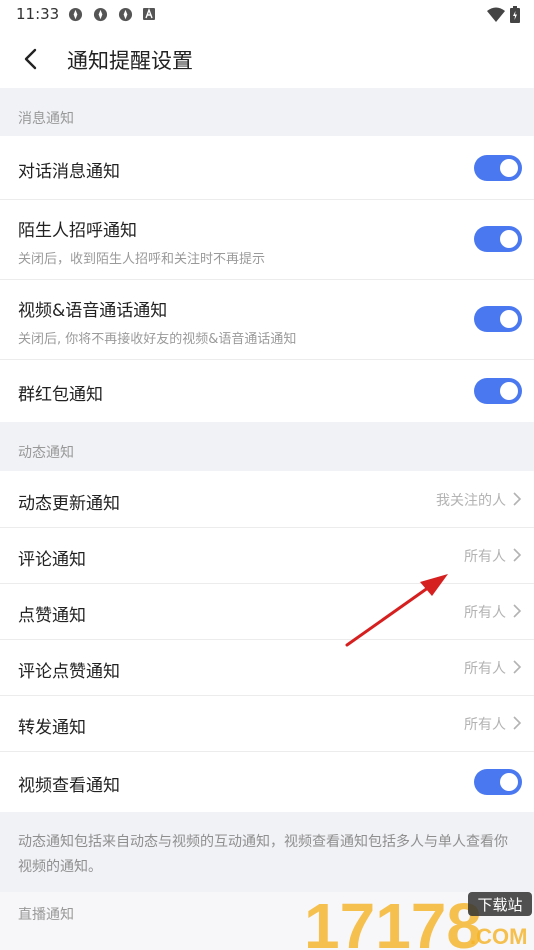  Describe the element at coordinates (498, 936) in the screenshot. I see `watermark-domain: .COM` at that location.